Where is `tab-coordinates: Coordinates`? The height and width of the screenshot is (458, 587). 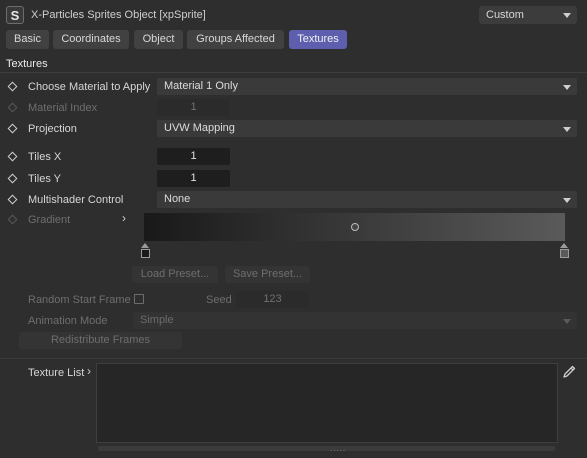
tab-coordinates: Coordinates is located at coordinates (91, 39).